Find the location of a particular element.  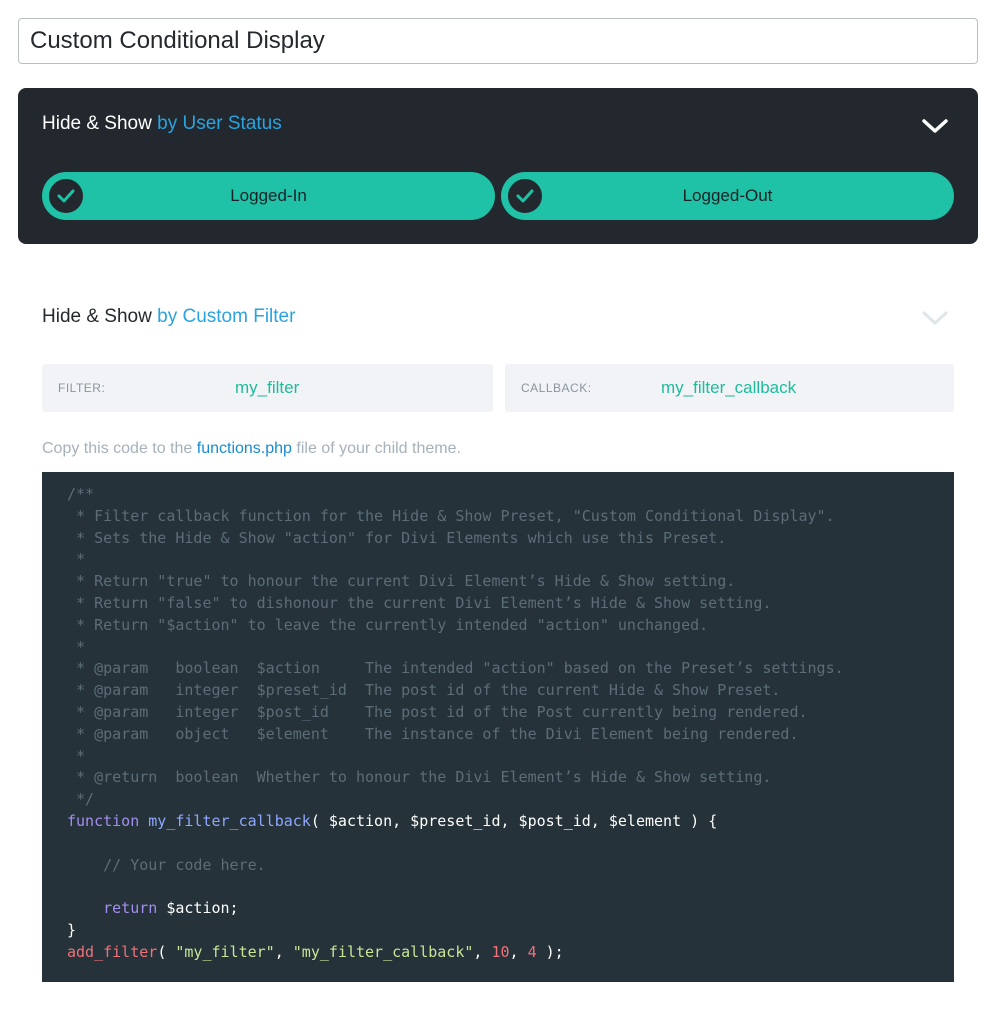

logged-out-label: Logged-Out is located at coordinates (727, 195).